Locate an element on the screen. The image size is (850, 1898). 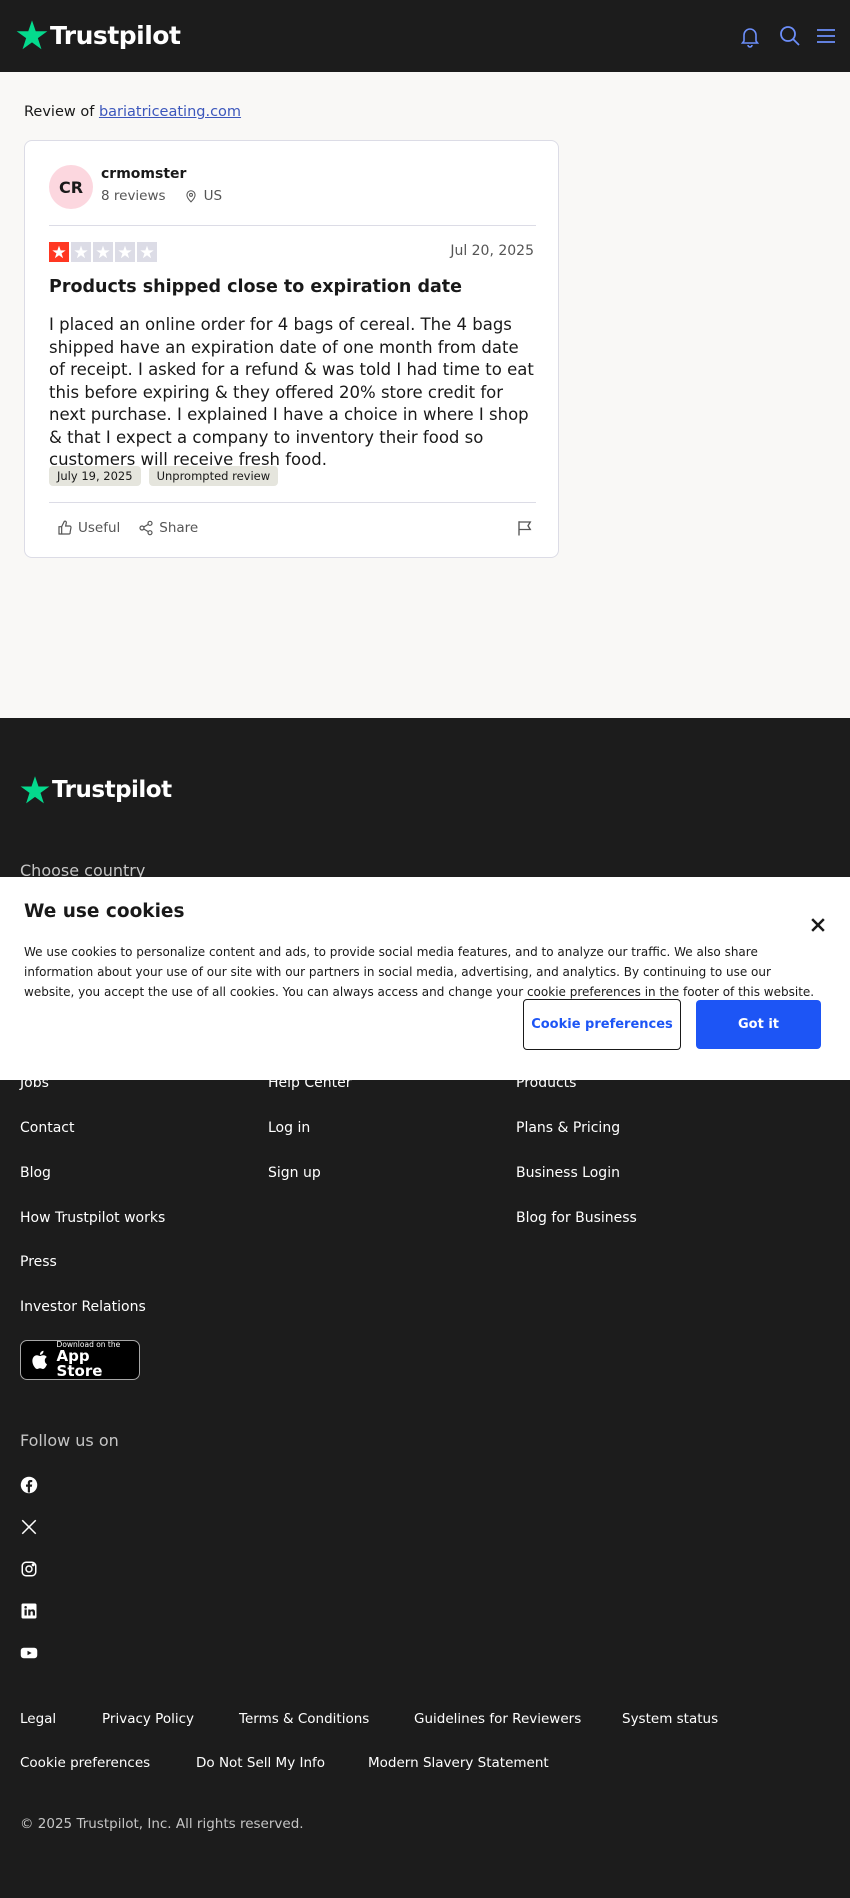
share-icon is located at coordinates (146, 528).